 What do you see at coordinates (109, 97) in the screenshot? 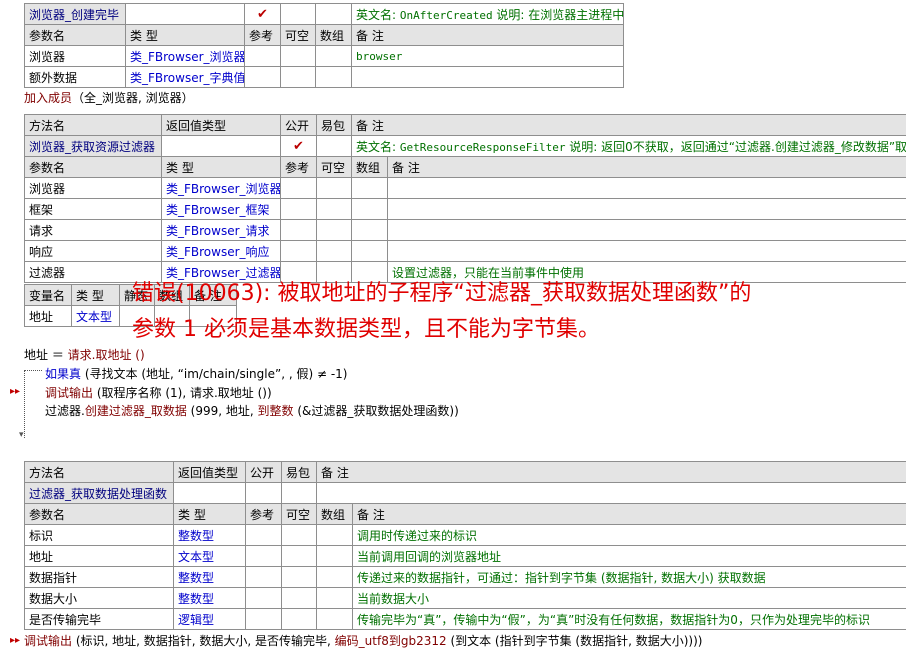
I see `add-member-line: 加入成员（全_浏览器, 浏览器）` at bounding box center [109, 97].